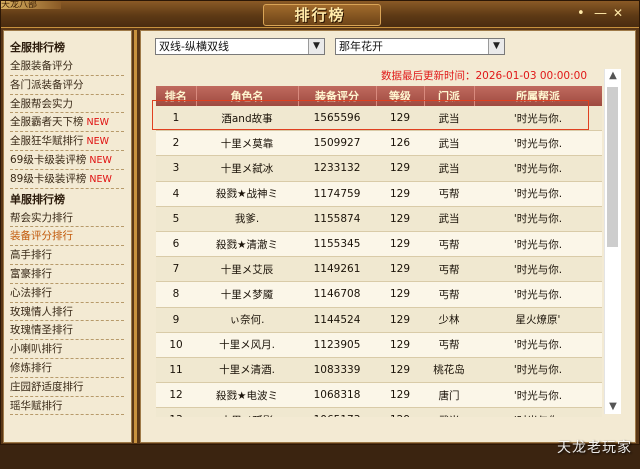  What do you see at coordinates (337, 294) in the screenshot?
I see `score-cell: 1146708` at bounding box center [337, 294].